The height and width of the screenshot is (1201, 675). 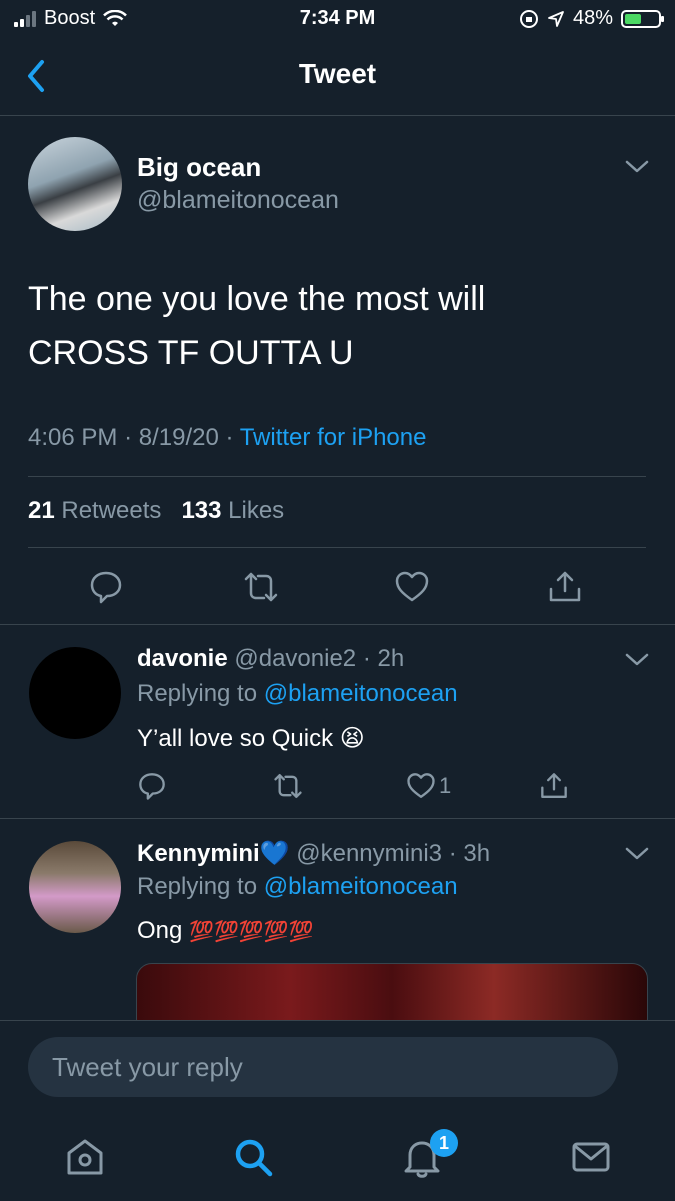 I want to click on reply-author-name: davonie, so click(x=182, y=658).